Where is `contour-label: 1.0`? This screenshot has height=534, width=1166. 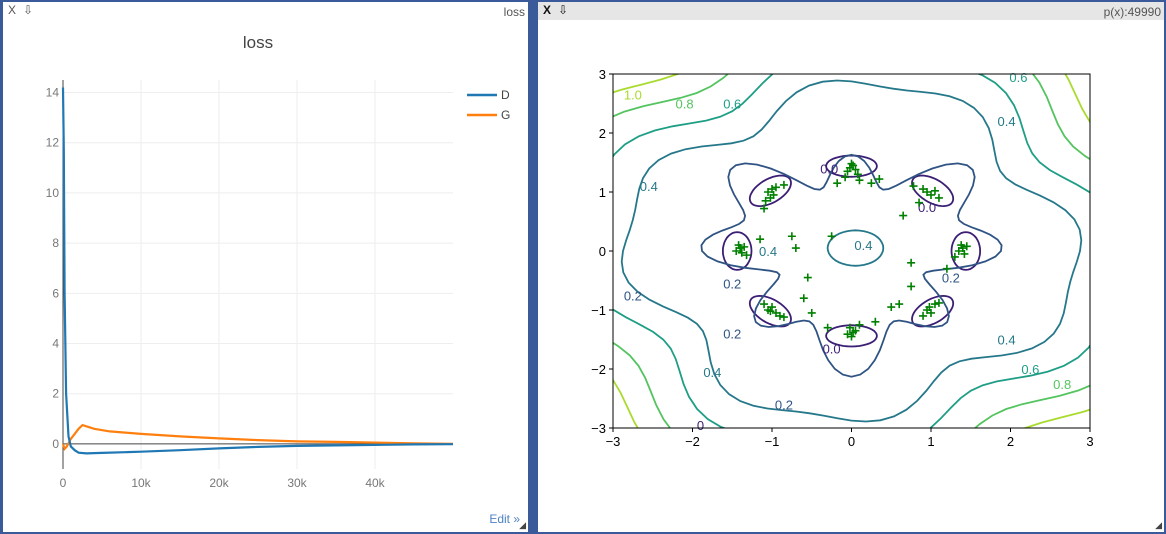
contour-label: 1.0 is located at coordinates (633, 95).